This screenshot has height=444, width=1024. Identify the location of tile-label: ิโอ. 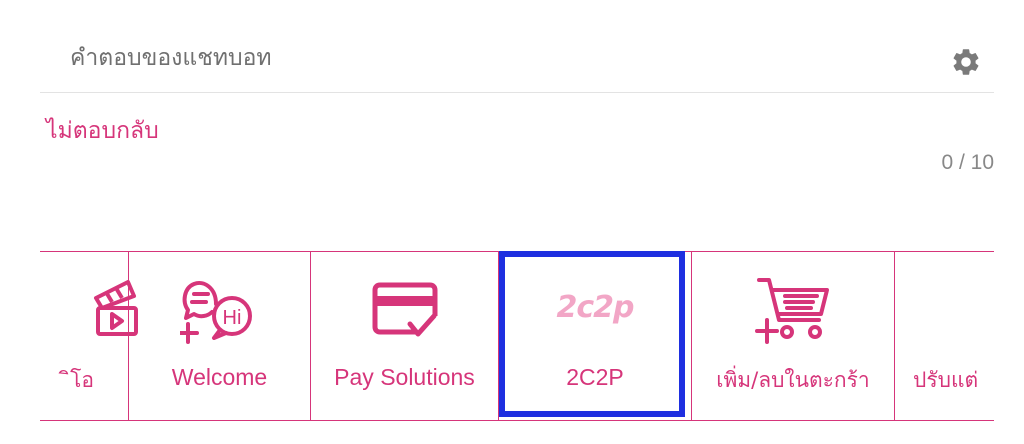
(82, 380).